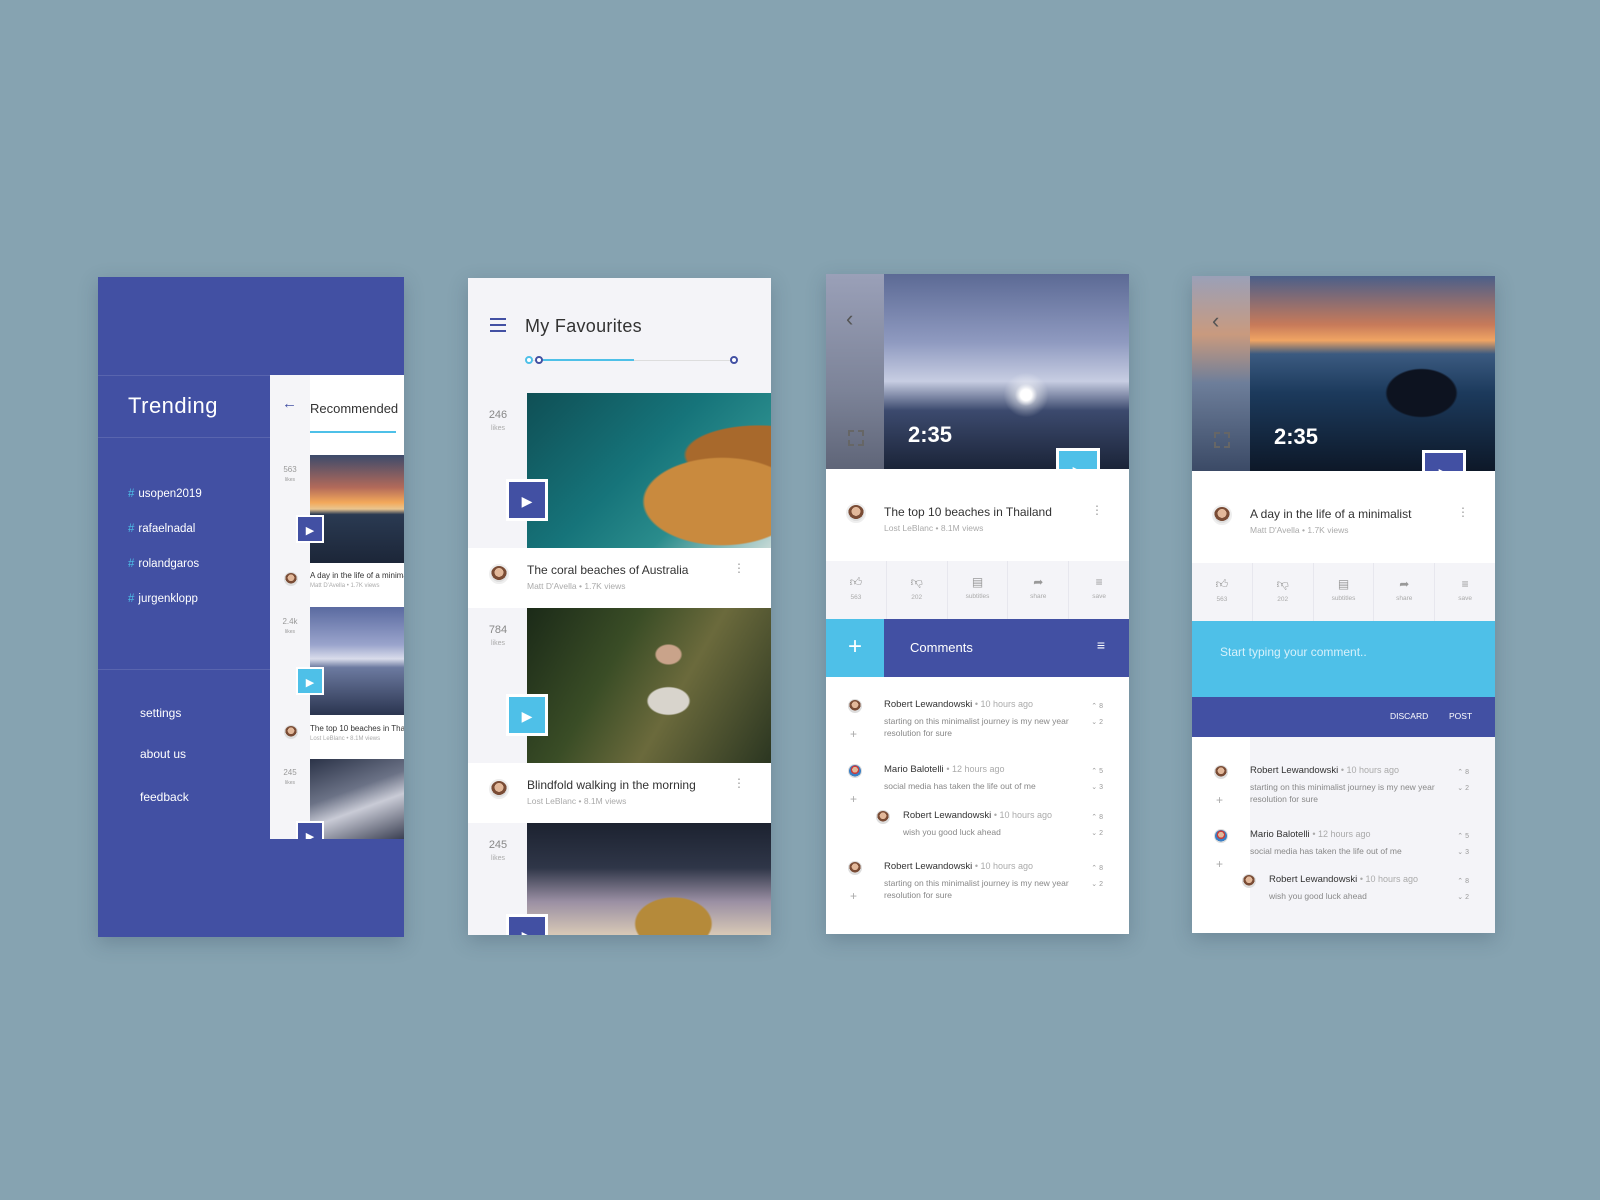 The width and height of the screenshot is (1600, 1200). What do you see at coordinates (289, 403) in the screenshot?
I see `back-arrow-icon: ←` at bounding box center [289, 403].